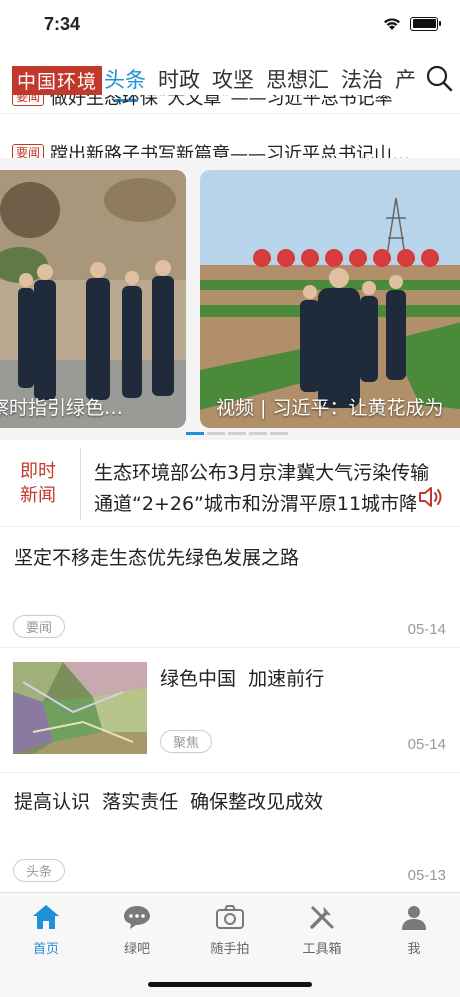 This screenshot has width=460, height=997. Describe the element at coordinates (322, 929) in the screenshot. I see `tabbar-item-toolbox: 工具箱` at that location.